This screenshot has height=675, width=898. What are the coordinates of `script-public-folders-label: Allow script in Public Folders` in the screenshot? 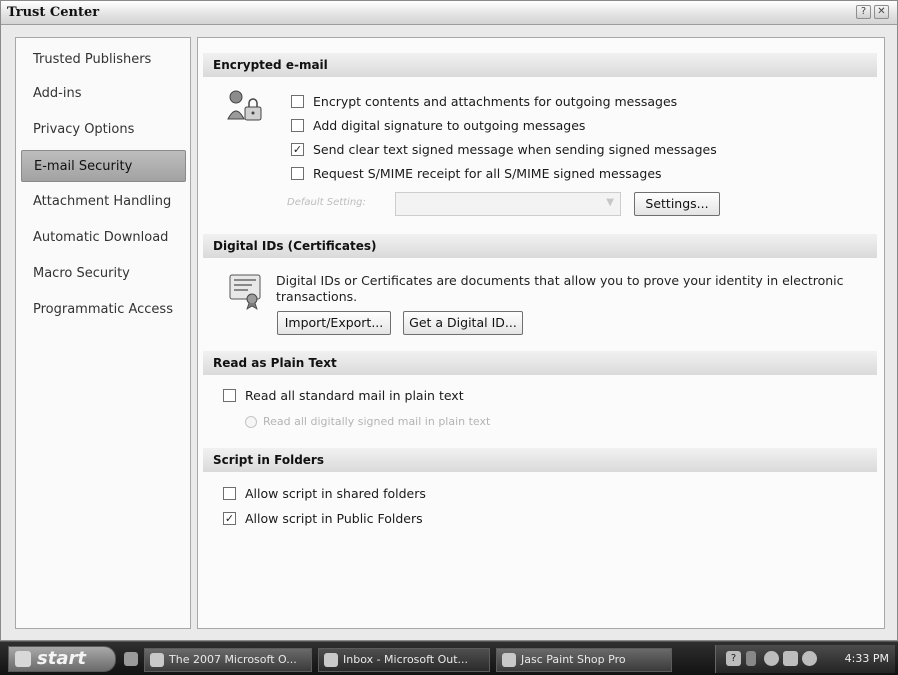 It's located at (334, 518).